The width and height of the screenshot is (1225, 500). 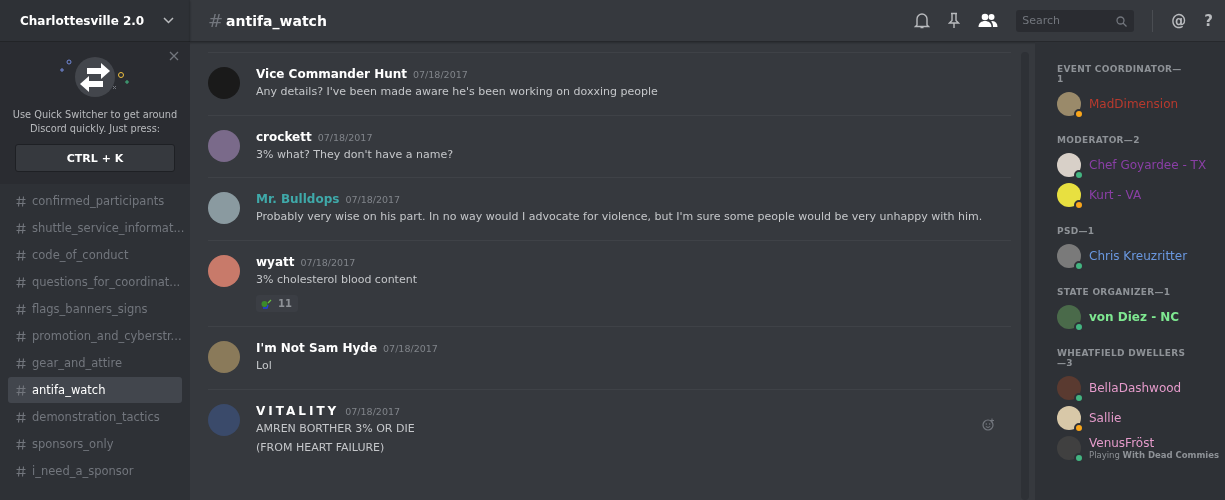 I want to click on author-name: Mr. Bulldops, so click(x=298, y=199).